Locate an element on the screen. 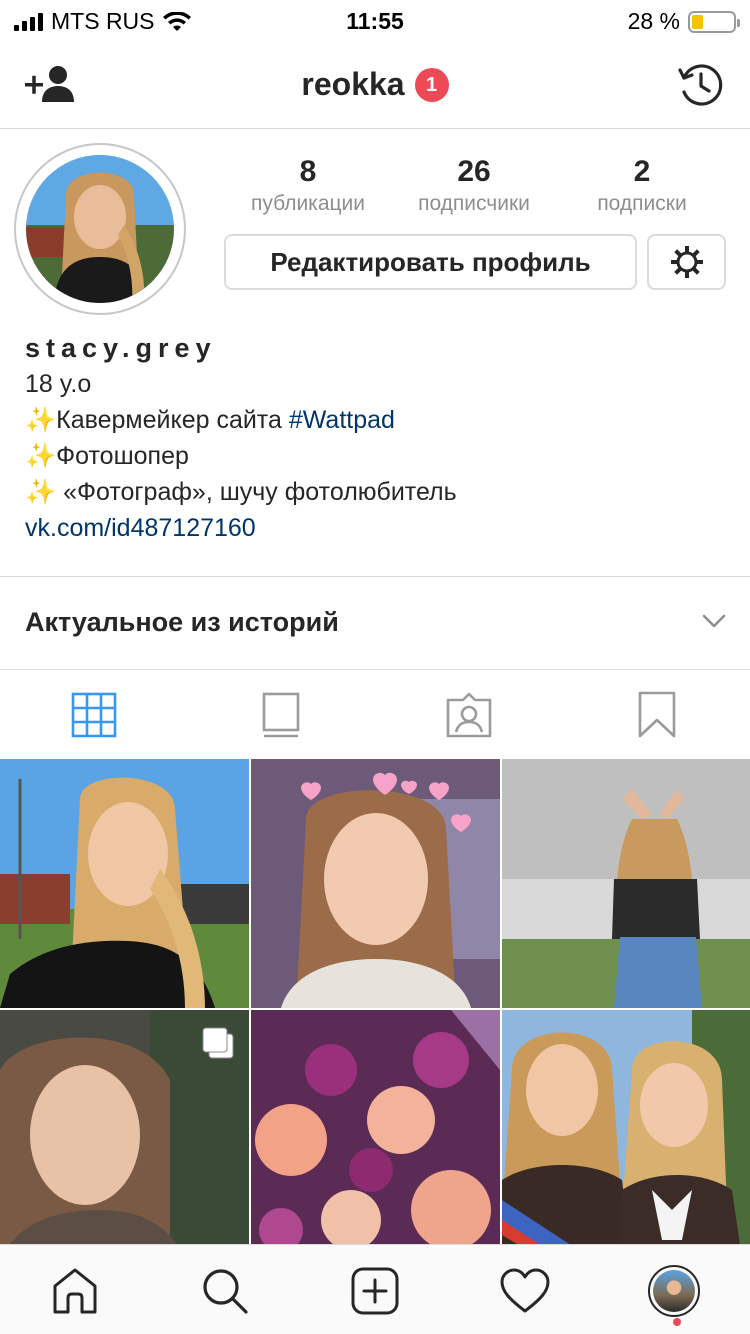 This screenshot has height=1334, width=750. activity-tab is located at coordinates (525, 1291).